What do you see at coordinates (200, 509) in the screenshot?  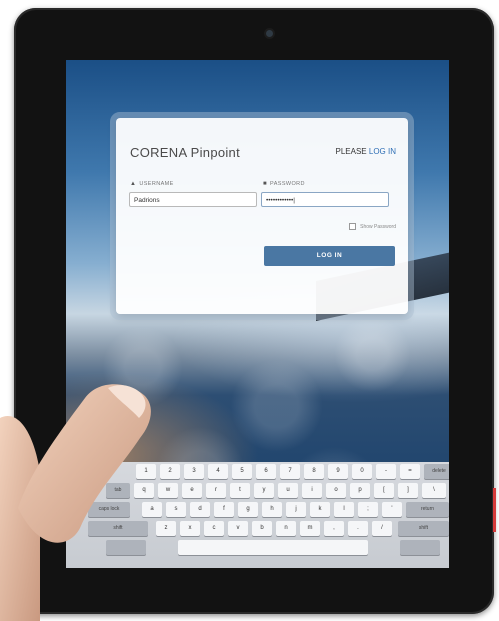 I see `key-d: d` at bounding box center [200, 509].